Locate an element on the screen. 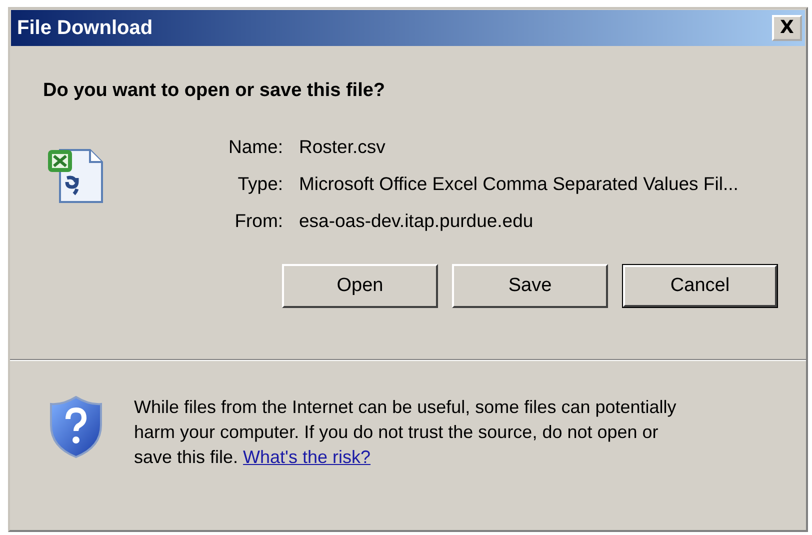 The image size is (812, 535). field-label: Name: is located at coordinates (255, 147).